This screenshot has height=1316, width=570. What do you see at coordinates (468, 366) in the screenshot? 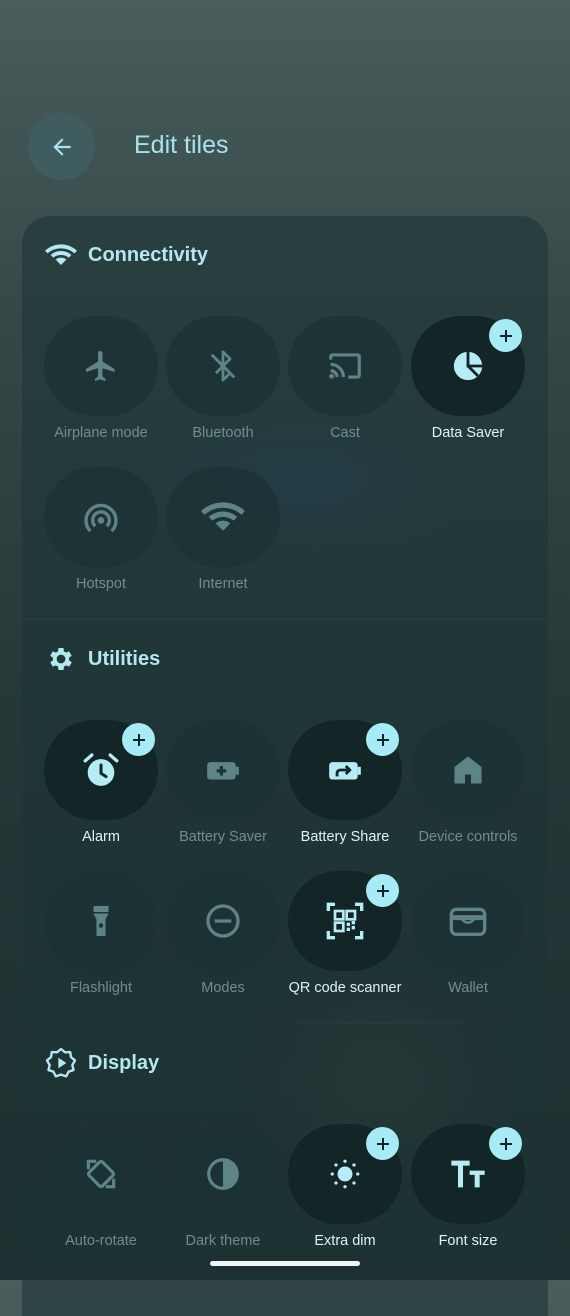
I see `data-saver-icon` at bounding box center [468, 366].